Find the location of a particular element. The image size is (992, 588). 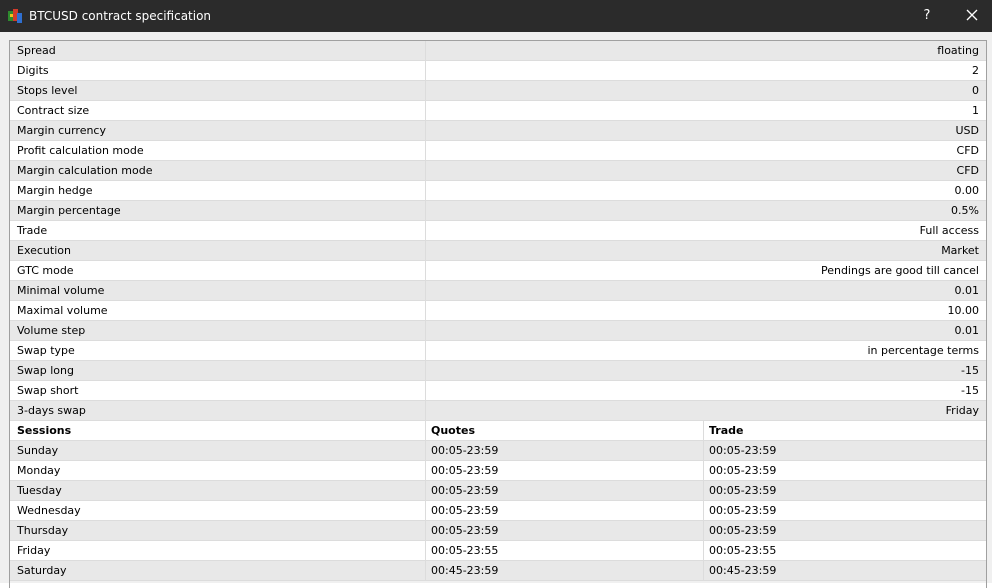

help-button: ? is located at coordinates (927, 16).